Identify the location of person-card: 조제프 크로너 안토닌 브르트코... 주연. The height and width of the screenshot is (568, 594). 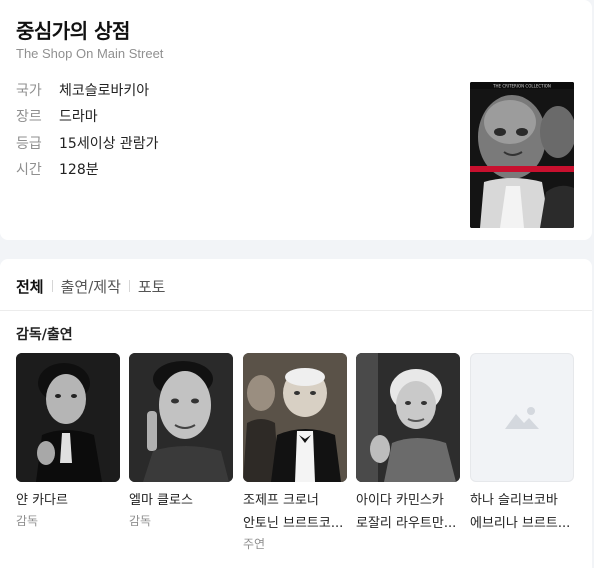
(295, 452).